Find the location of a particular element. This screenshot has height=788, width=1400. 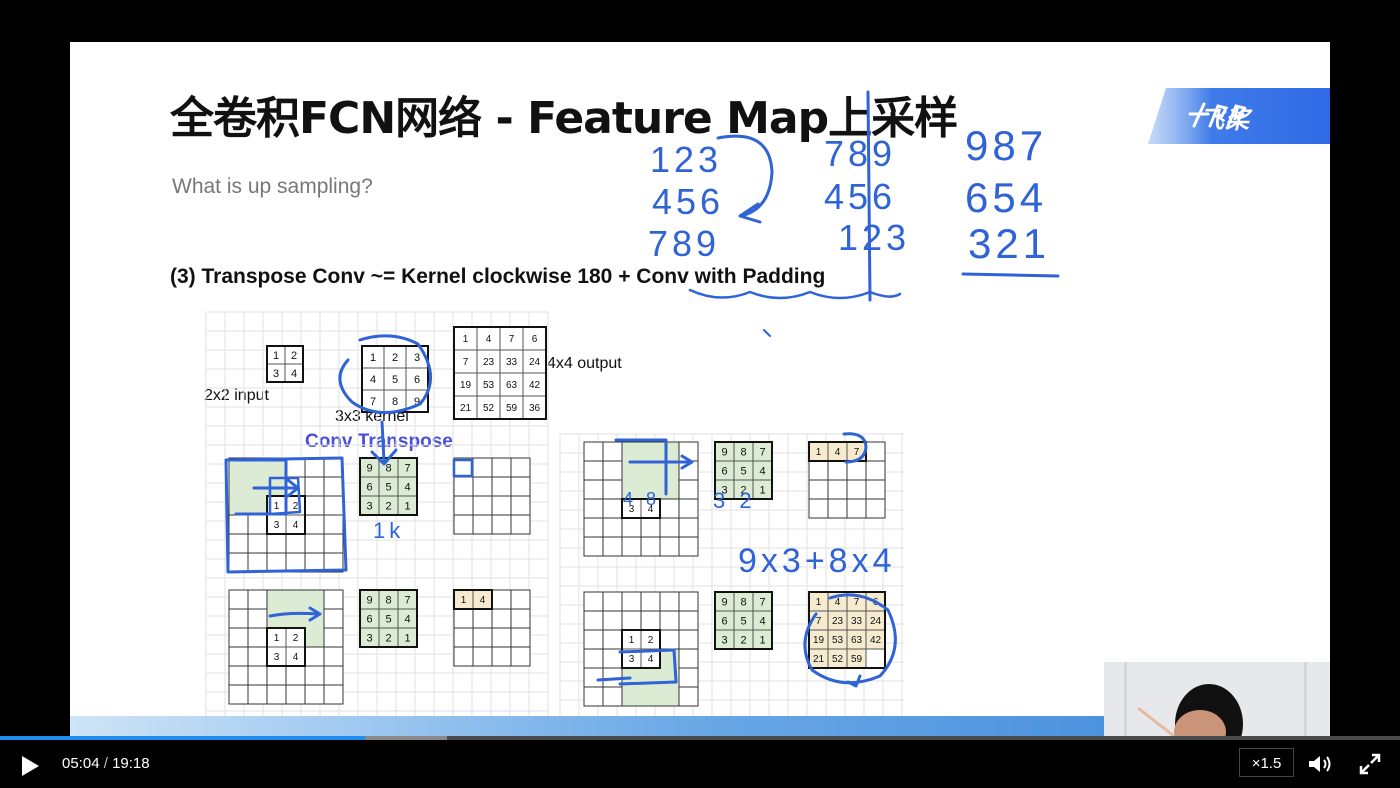

output-matrix-value: 23 is located at coordinates (489, 362).